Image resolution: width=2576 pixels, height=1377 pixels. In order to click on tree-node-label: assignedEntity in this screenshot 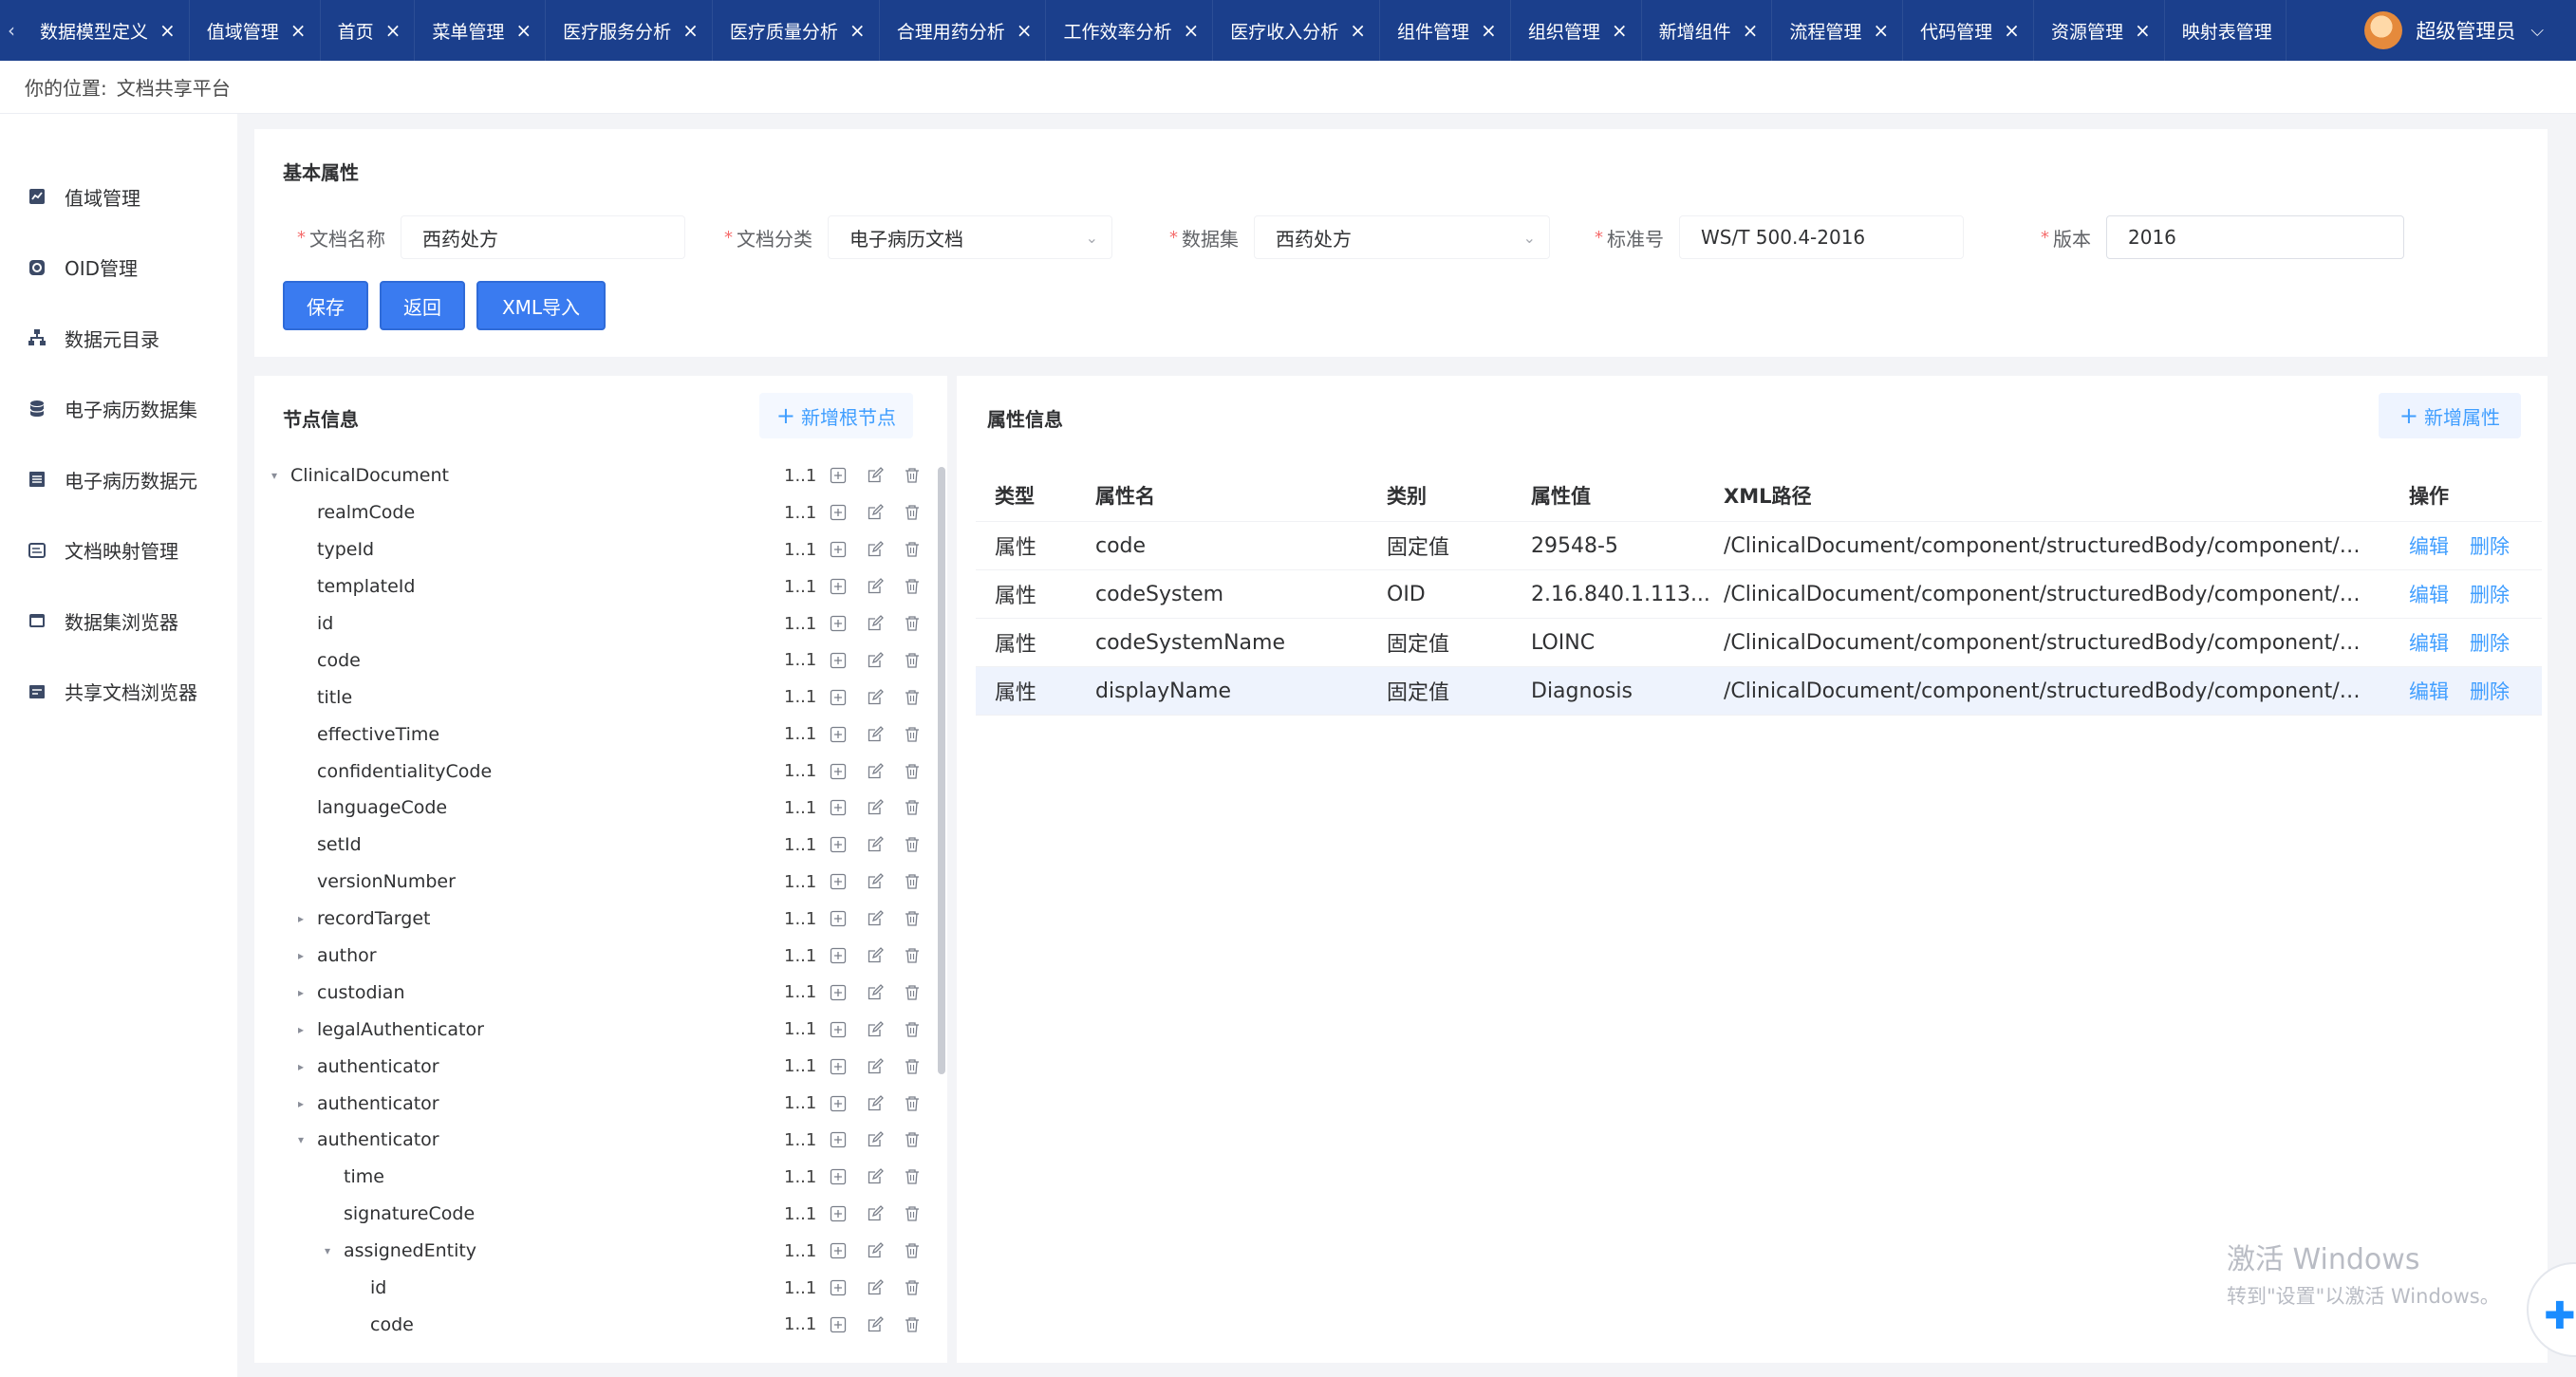, I will do `click(410, 1250)`.